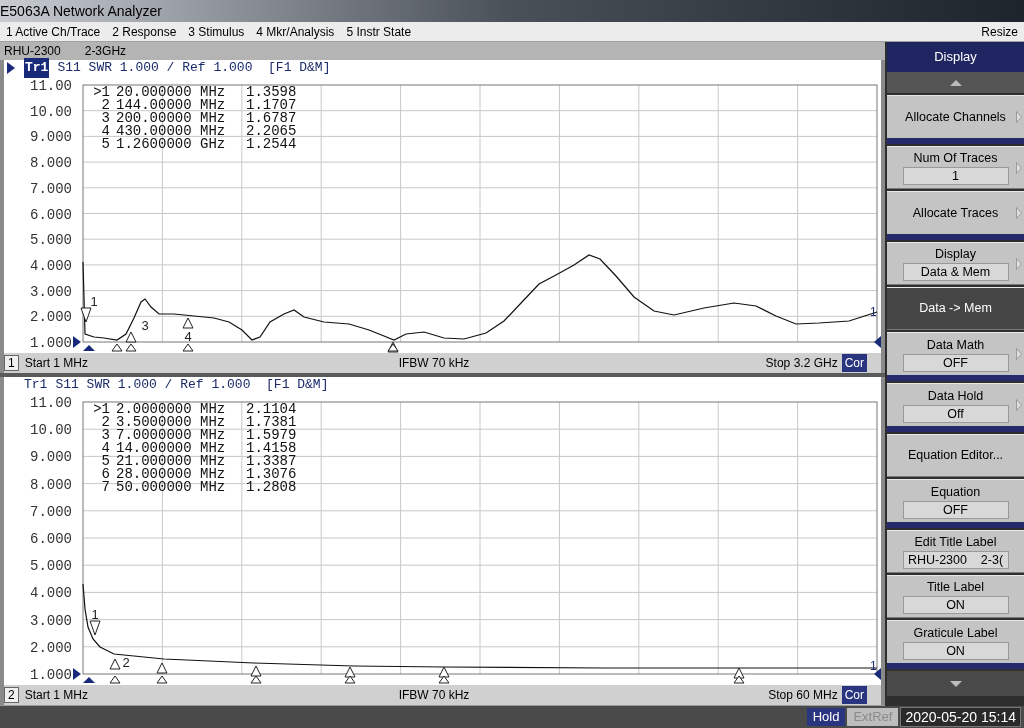 The width and height of the screenshot is (1024, 728). What do you see at coordinates (955, 82) in the screenshot?
I see `scroll-up-icon` at bounding box center [955, 82].